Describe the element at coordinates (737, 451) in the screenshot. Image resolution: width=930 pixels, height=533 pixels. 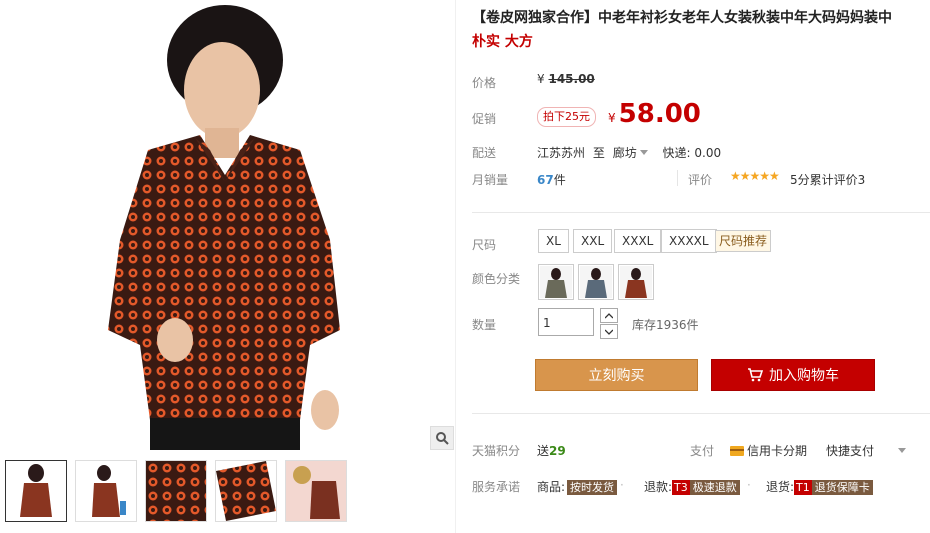
I see `credit-card-icon` at that location.